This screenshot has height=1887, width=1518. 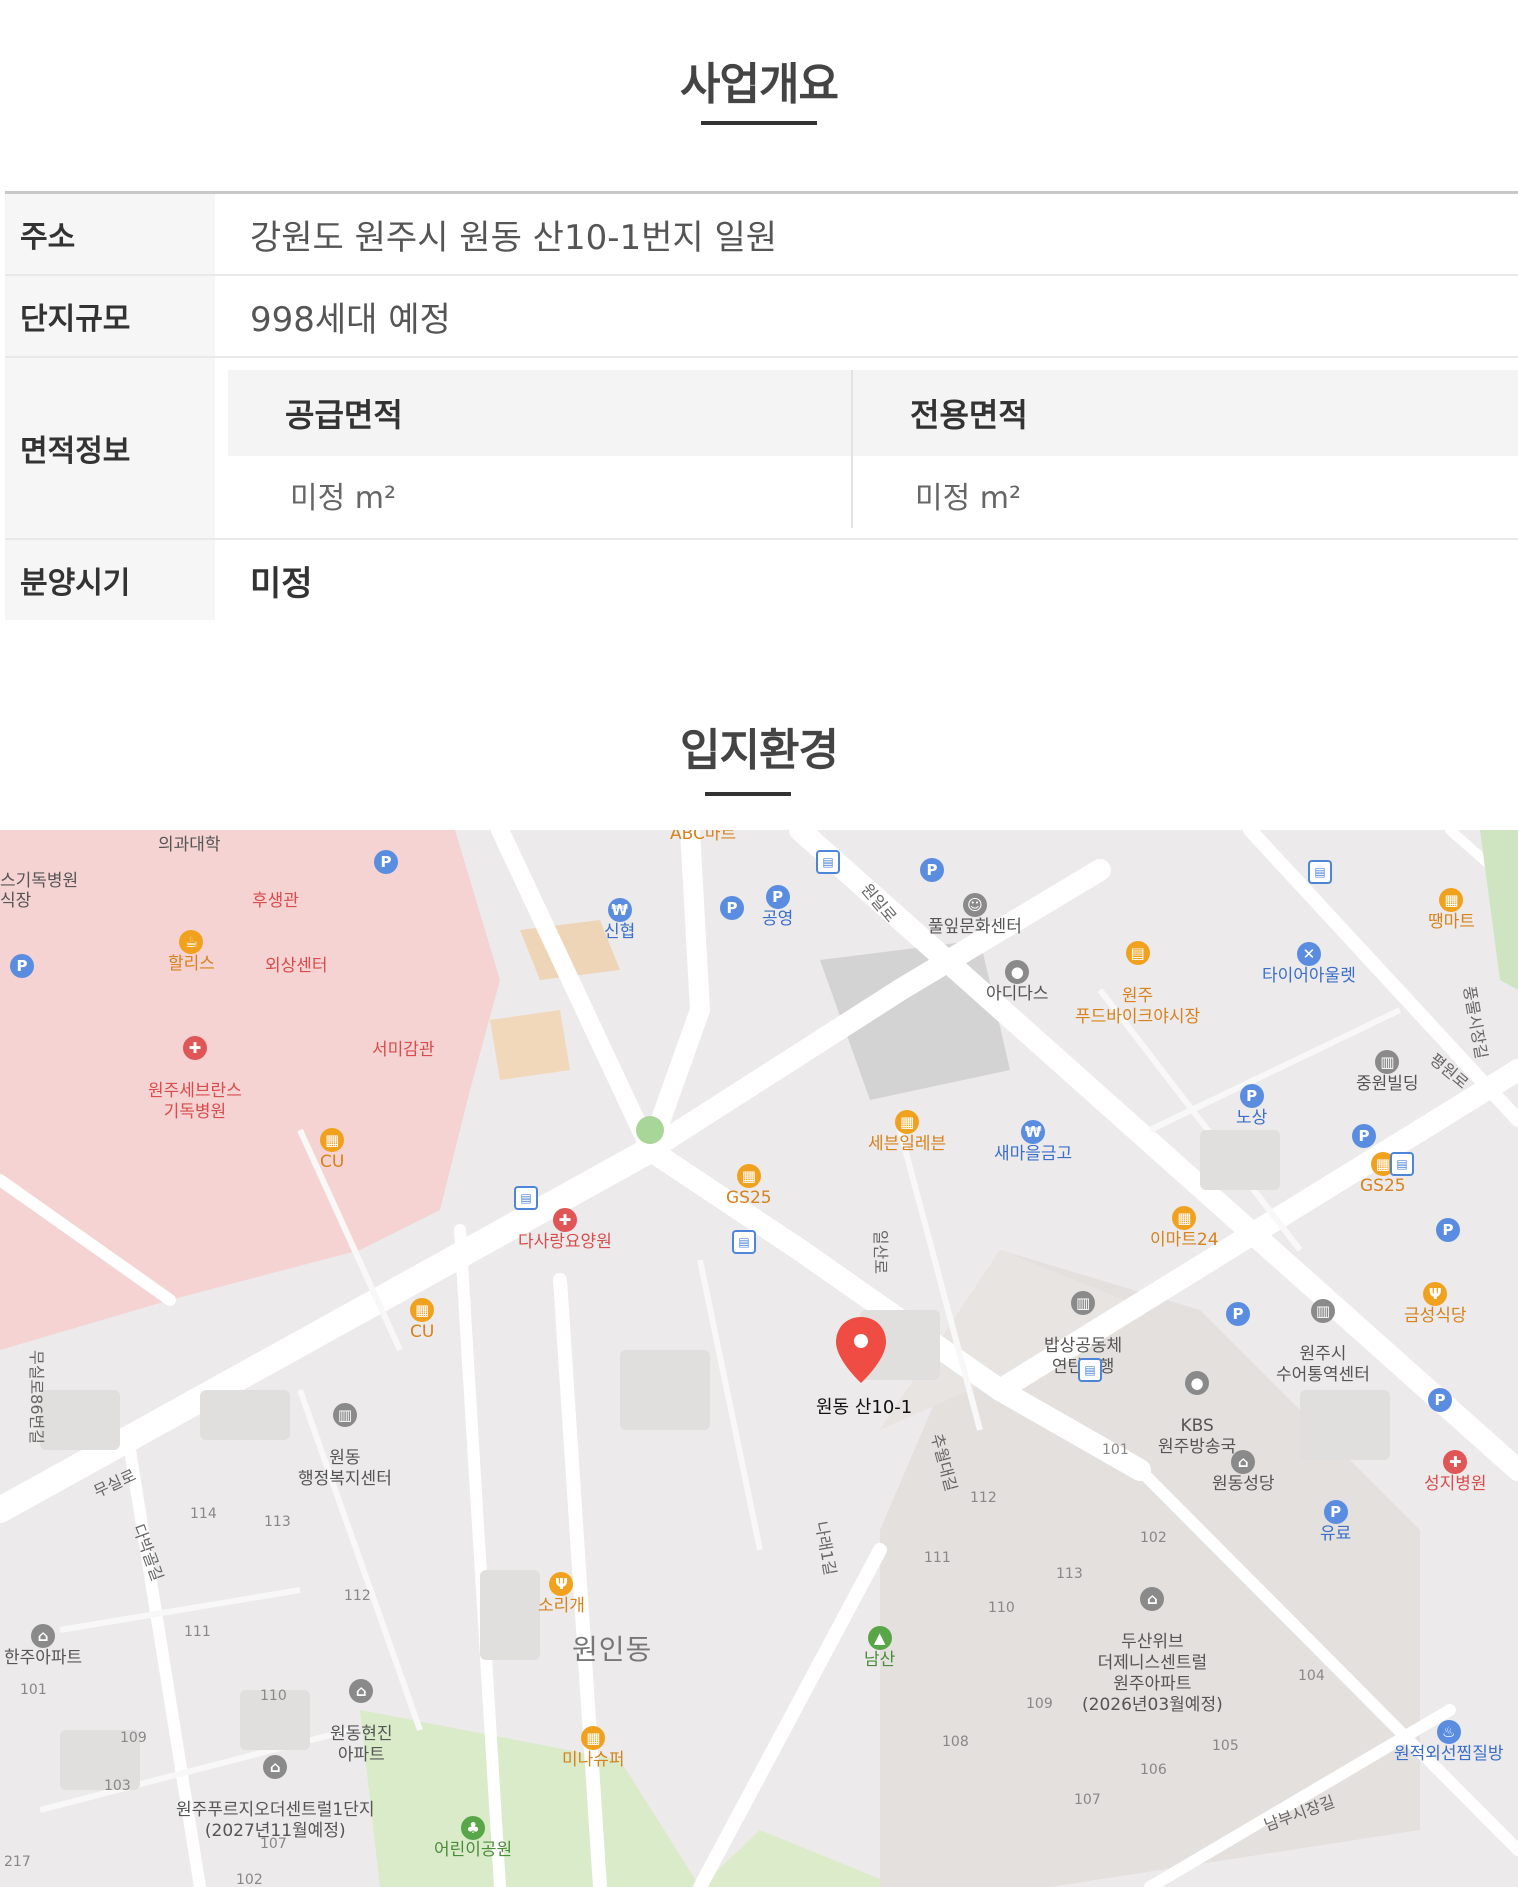 I want to click on sale-label: 분양시기, so click(x=110, y=580).